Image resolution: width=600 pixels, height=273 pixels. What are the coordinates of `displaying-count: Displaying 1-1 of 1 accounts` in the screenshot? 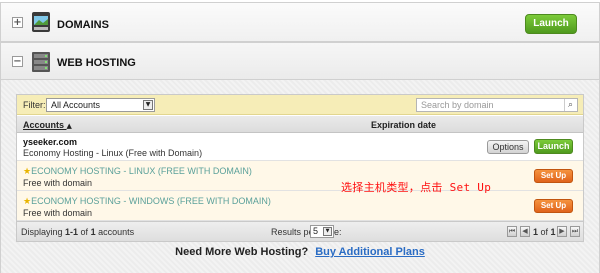 It's located at (78, 232).